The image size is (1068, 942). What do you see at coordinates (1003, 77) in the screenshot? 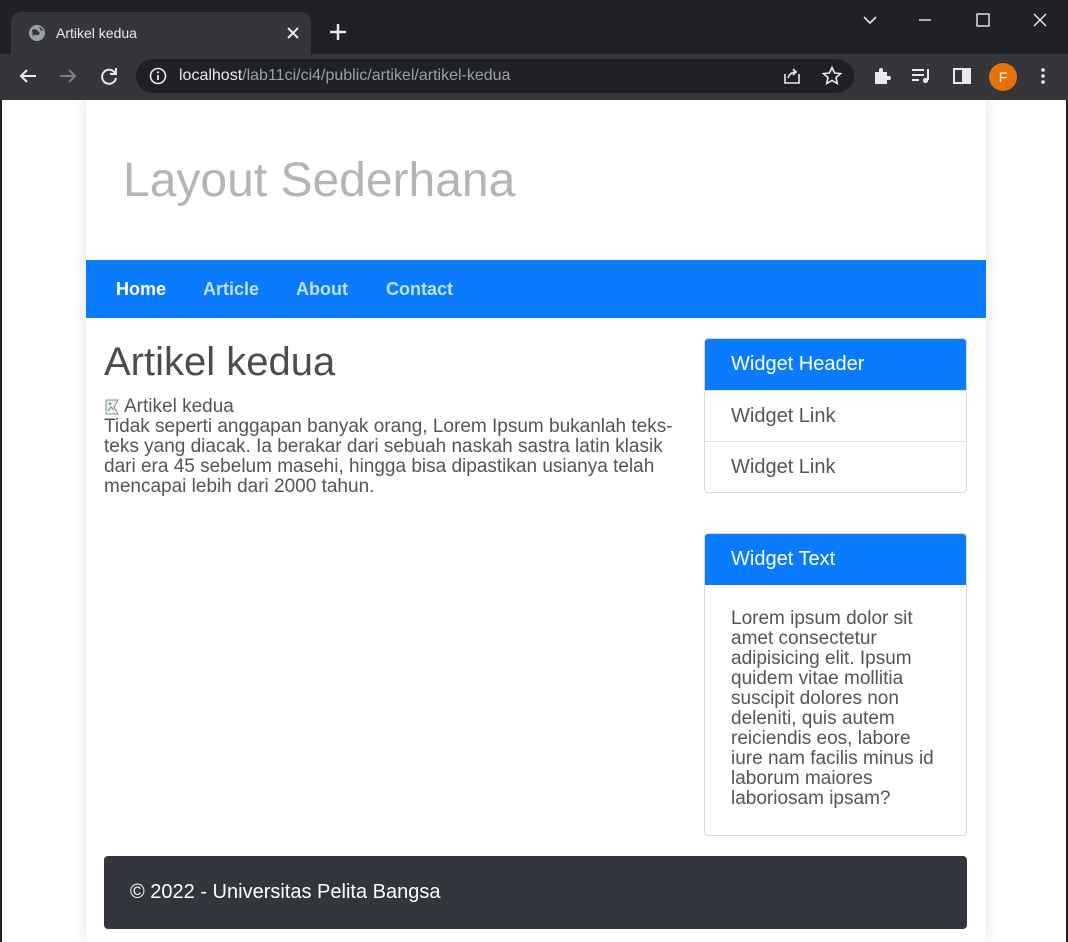
I see `profile-avatar: F` at bounding box center [1003, 77].